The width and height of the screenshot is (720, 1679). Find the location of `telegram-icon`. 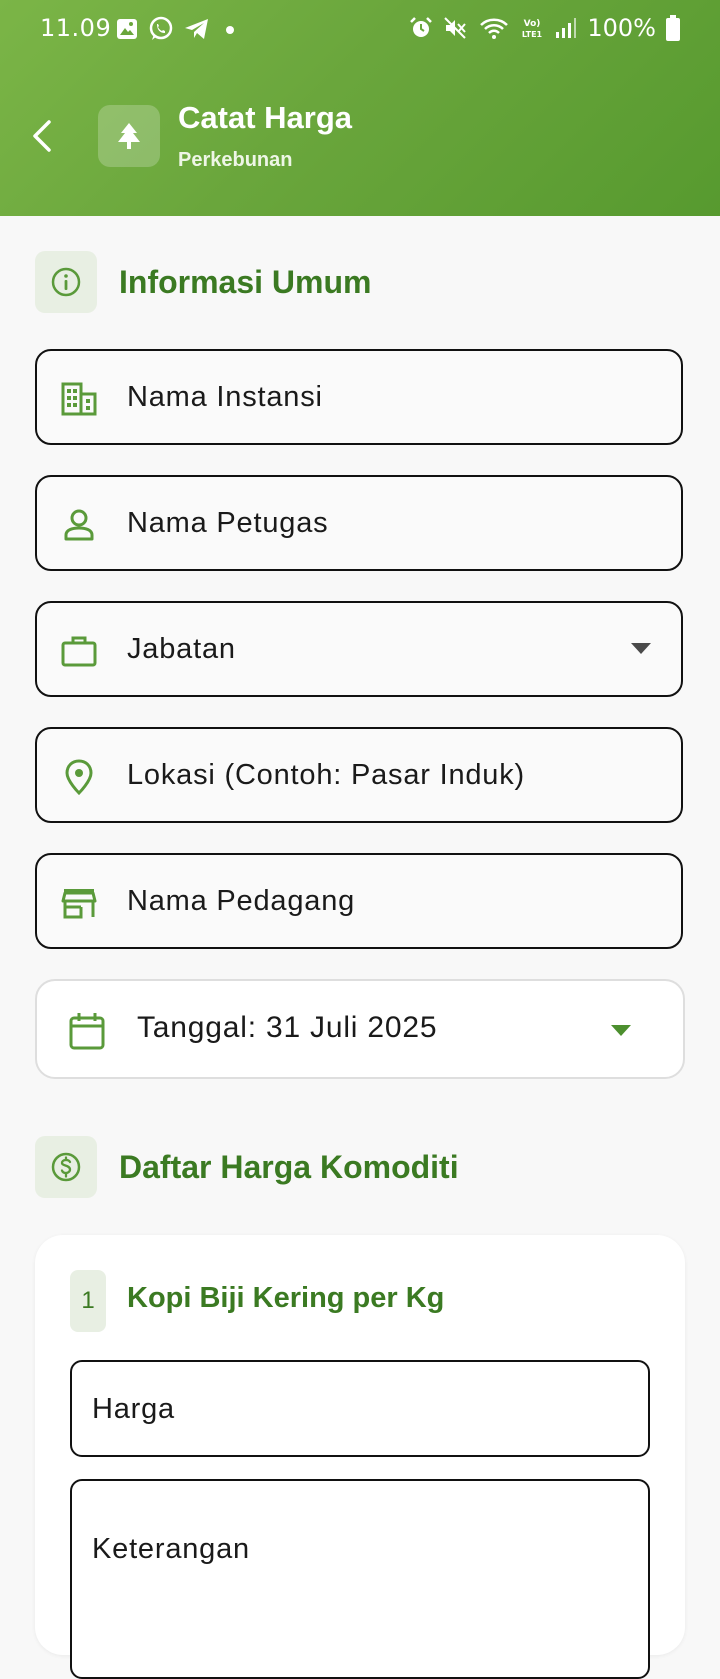

telegram-icon is located at coordinates (196, 29).